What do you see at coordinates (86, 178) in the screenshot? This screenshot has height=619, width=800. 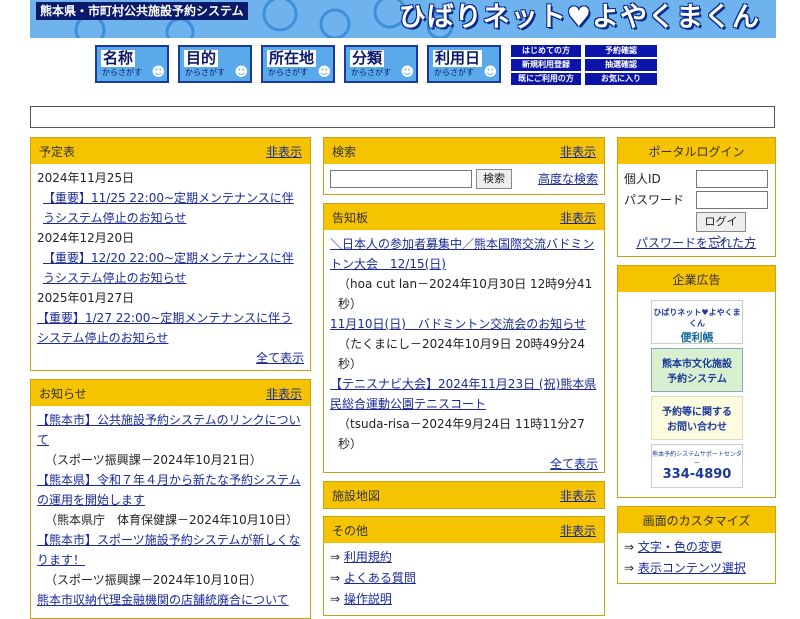 I see `schedule-date: 2024年11月25日` at bounding box center [86, 178].